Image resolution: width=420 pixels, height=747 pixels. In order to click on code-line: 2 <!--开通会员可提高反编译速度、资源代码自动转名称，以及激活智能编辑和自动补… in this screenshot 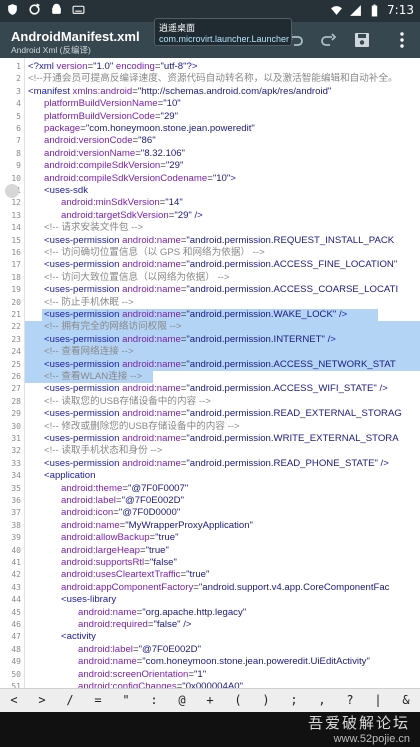, I will do `click(210, 79)`.